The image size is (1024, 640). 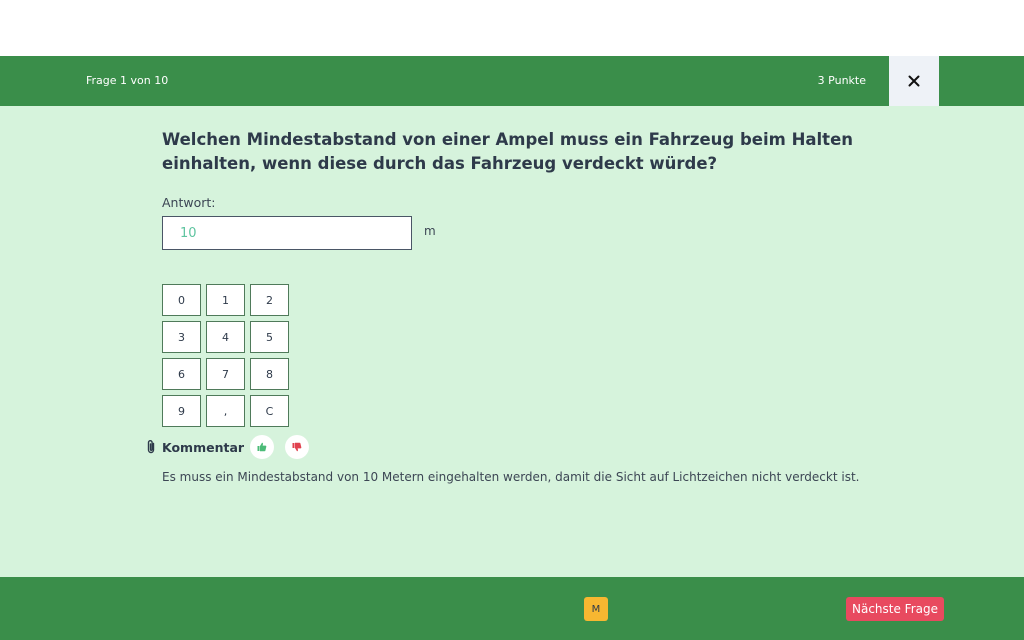 I want to click on header-bar: Frage 1 von 10 3 Punkte, so click(x=512, y=81).